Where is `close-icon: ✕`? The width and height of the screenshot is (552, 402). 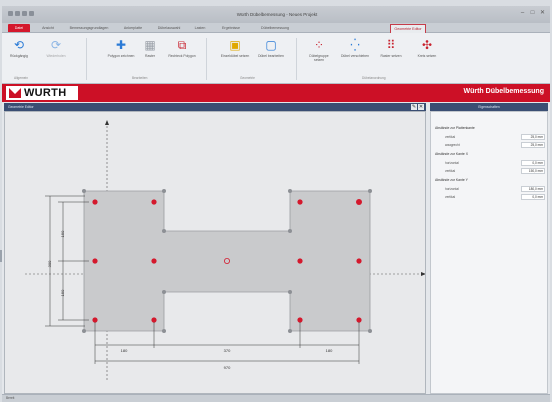 close-icon: ✕ is located at coordinates (421, 107).